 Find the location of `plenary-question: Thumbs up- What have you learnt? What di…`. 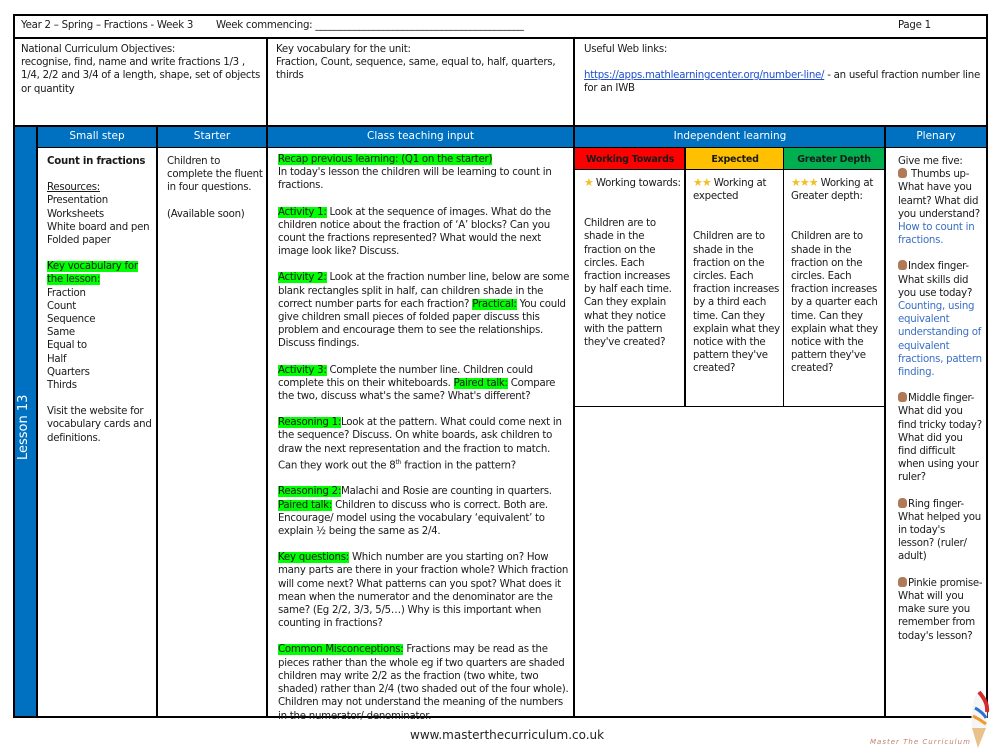

plenary-question: Thumbs up- What have you learnt? What di… is located at coordinates (939, 194).